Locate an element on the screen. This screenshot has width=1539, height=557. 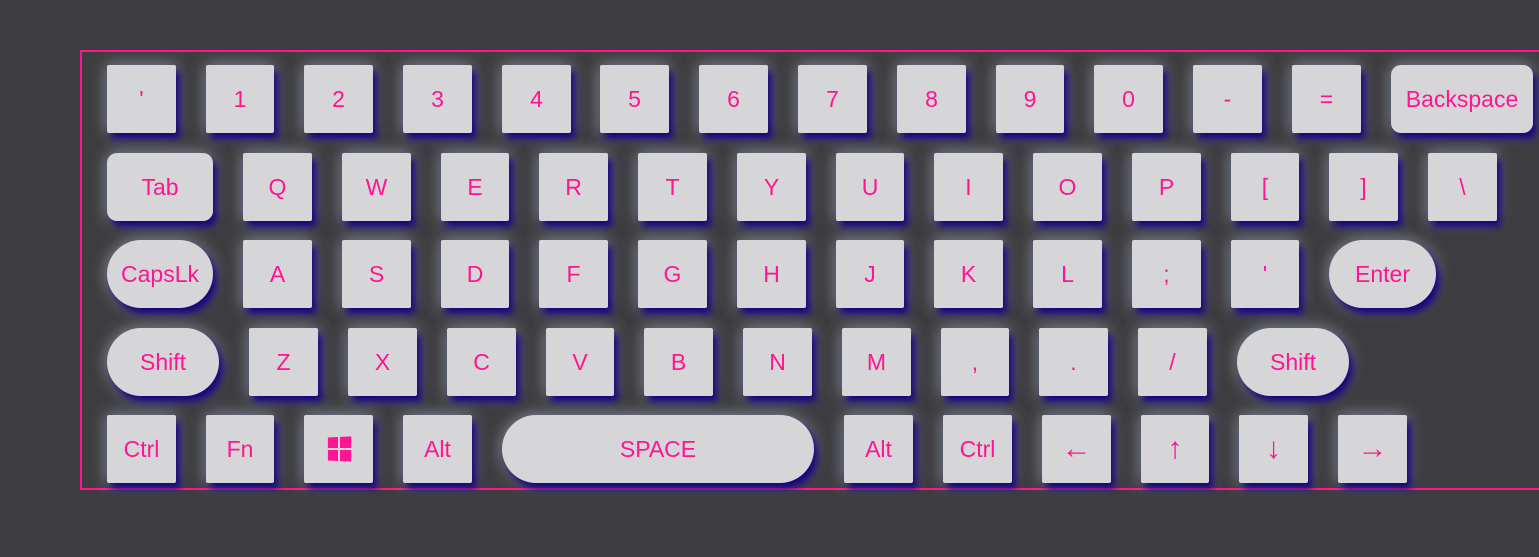
key-4: 4 is located at coordinates (536, 99).